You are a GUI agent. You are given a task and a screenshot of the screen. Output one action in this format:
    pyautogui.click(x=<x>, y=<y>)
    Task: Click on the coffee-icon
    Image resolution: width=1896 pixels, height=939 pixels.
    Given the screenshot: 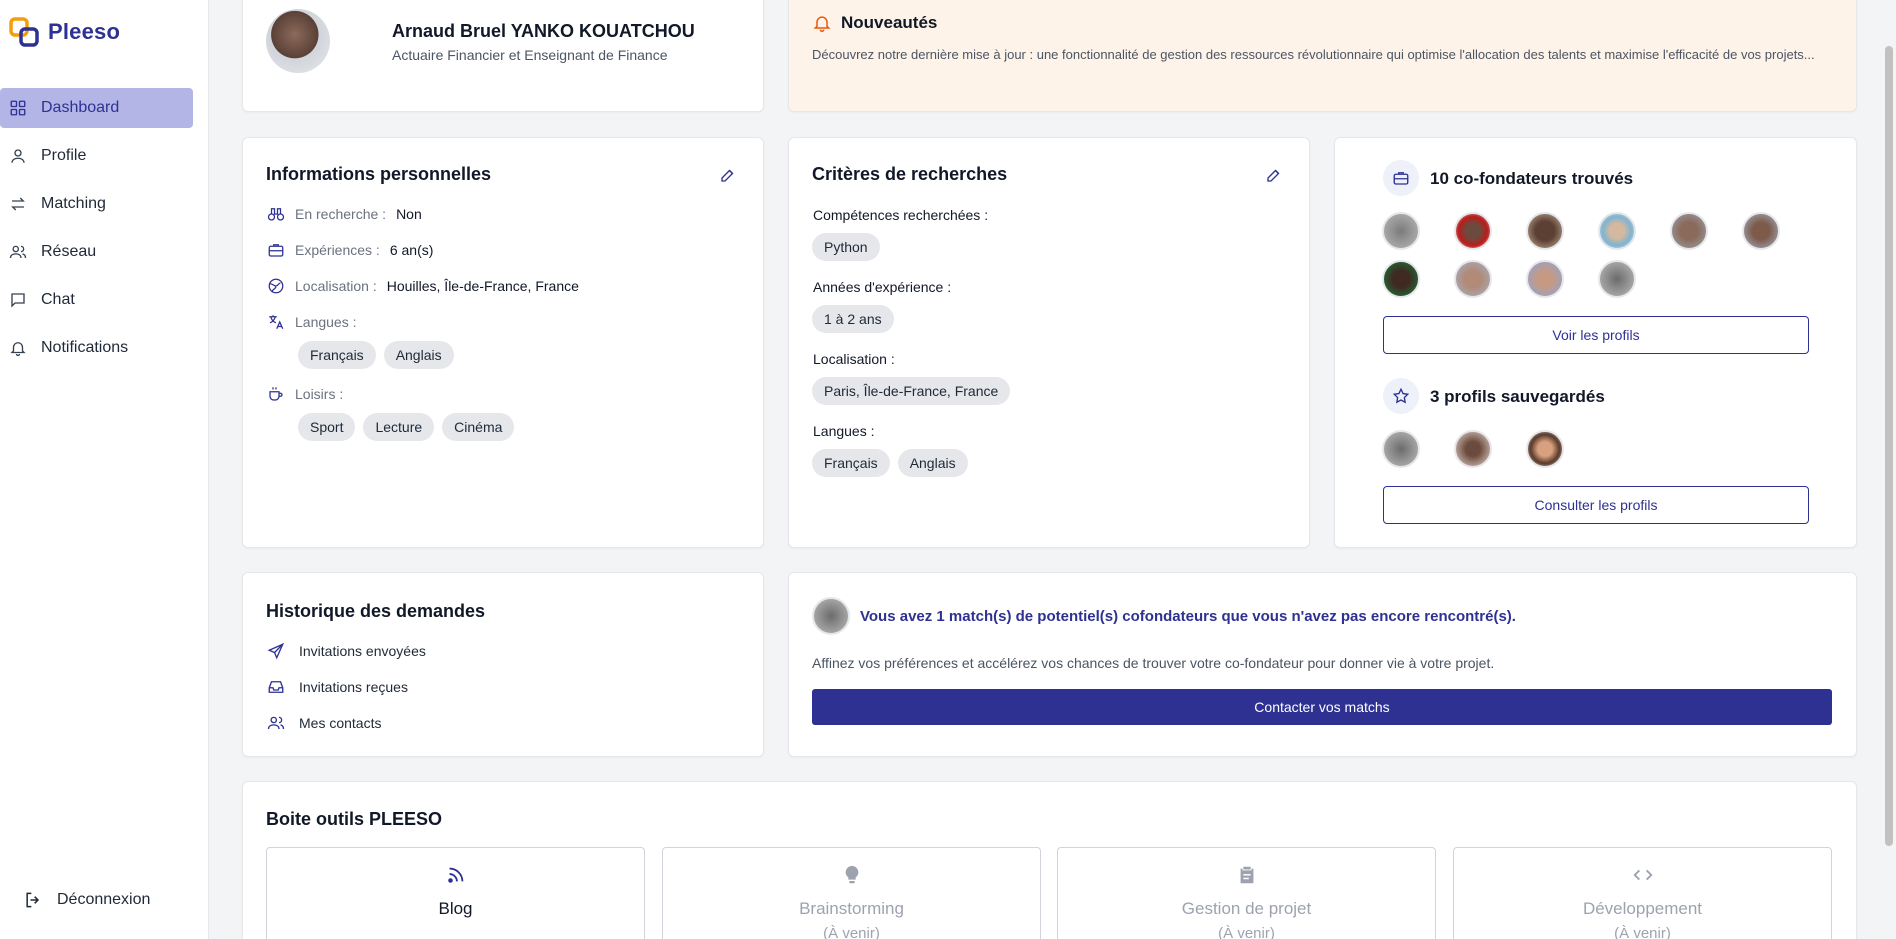 What is the action you would take?
    pyautogui.click(x=276, y=394)
    